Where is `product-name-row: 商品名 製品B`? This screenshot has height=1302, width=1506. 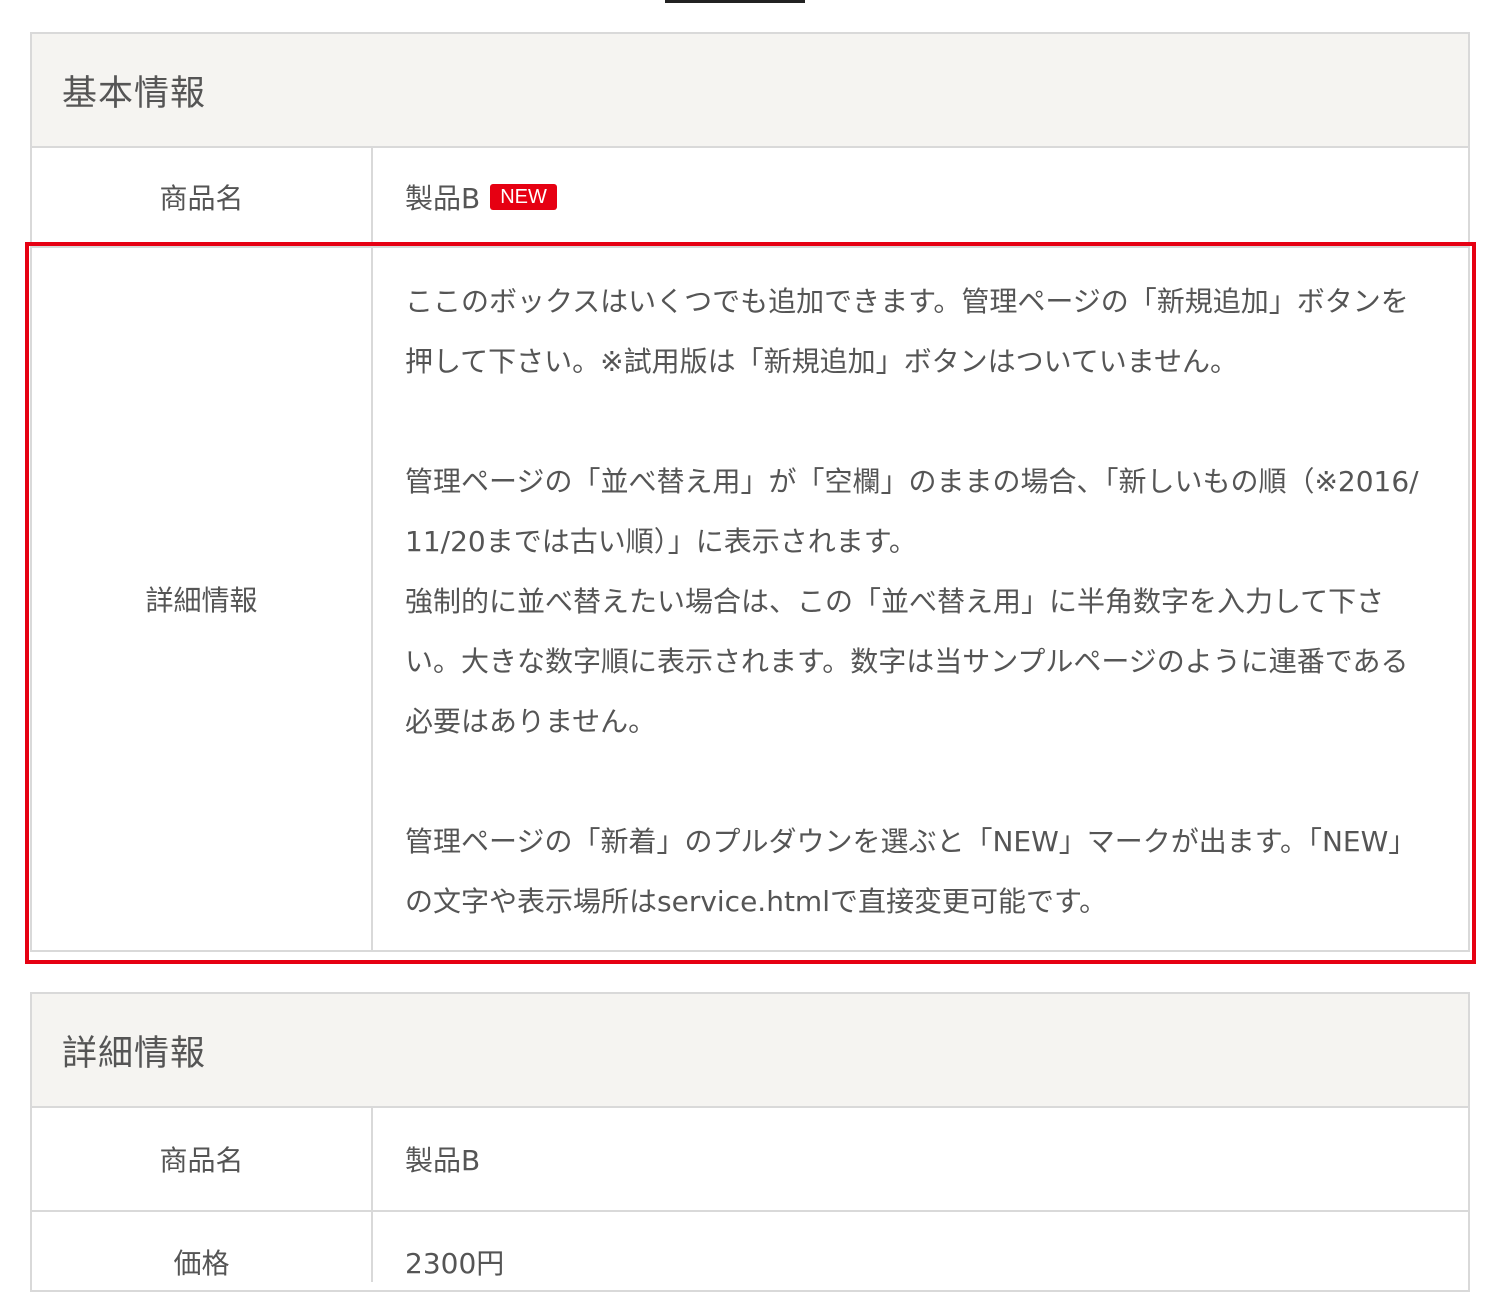 product-name-row: 商品名 製品B is located at coordinates (750, 1160).